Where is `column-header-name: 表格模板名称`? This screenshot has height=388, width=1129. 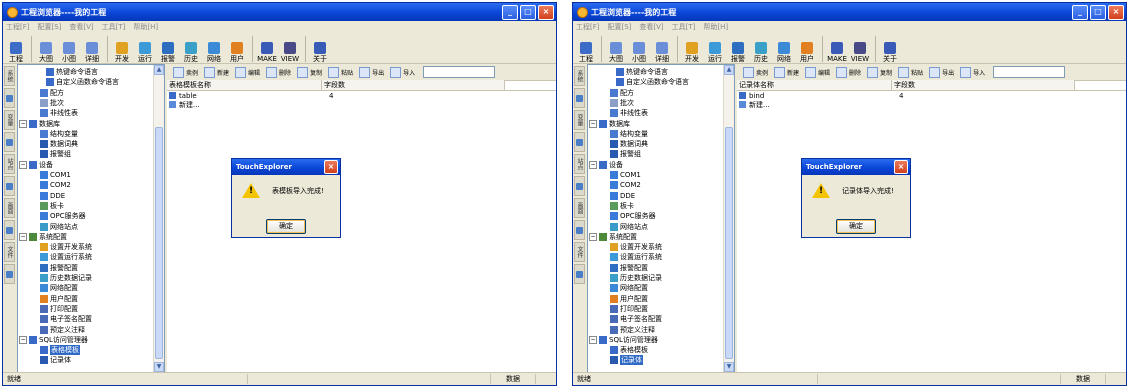 column-header-name: 表格模板名称 is located at coordinates (244, 85).